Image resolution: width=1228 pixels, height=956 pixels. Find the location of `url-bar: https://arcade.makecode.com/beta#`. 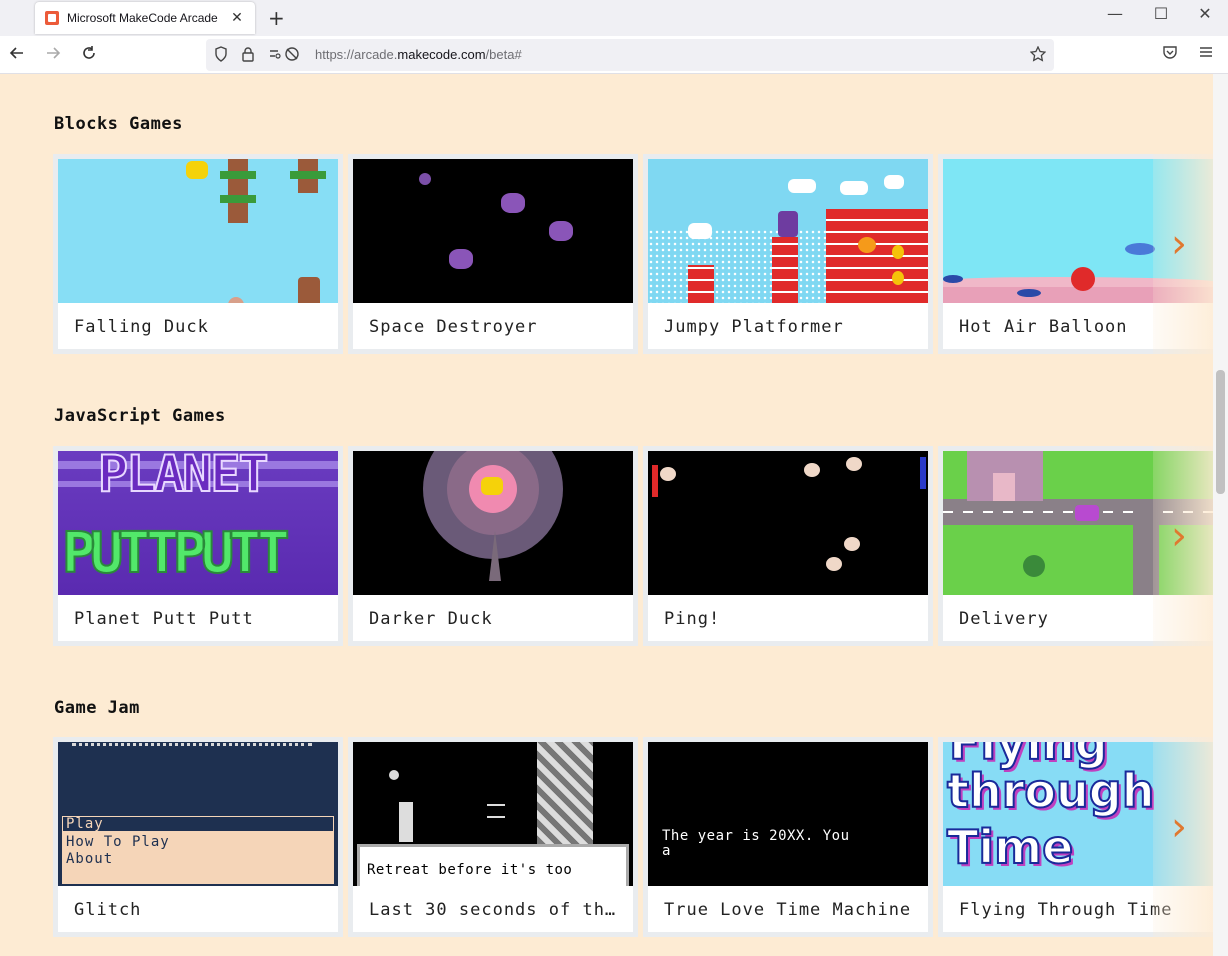

url-bar: https://arcade.makecode.com/beta# is located at coordinates (630, 55).